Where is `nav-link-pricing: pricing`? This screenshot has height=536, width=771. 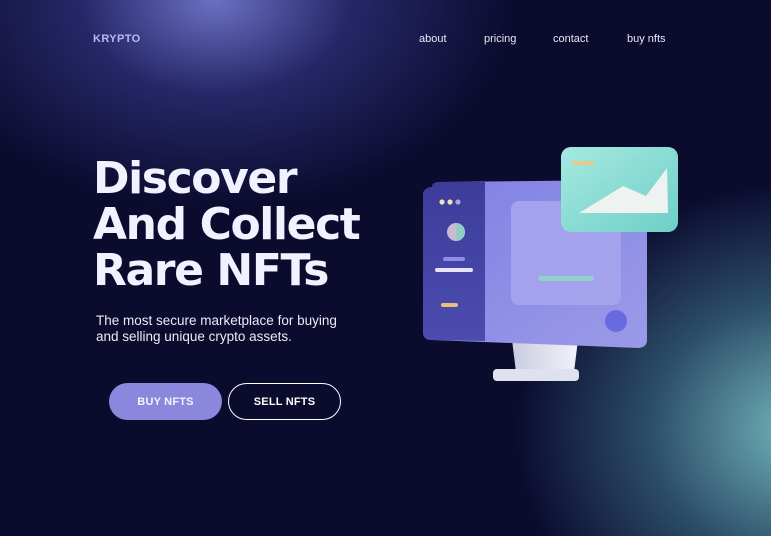 nav-link-pricing: pricing is located at coordinates (500, 39).